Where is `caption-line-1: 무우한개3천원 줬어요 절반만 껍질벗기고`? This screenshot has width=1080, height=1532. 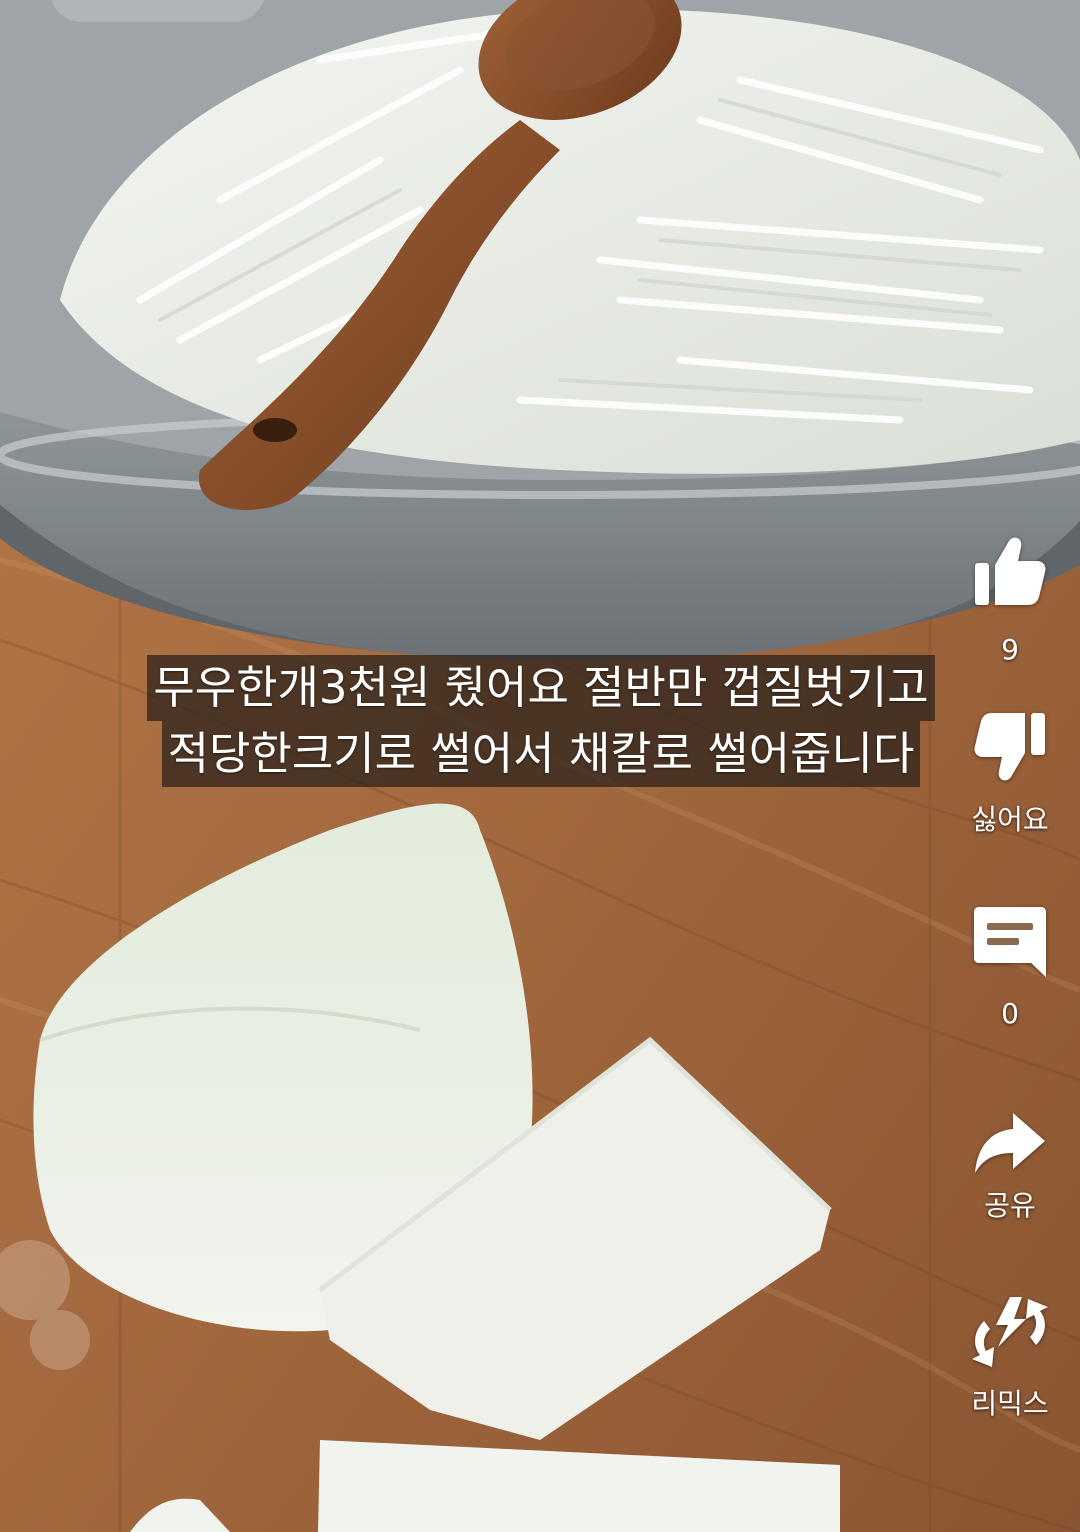
caption-line-1: 무우한개3천원 줬어요 절반만 껍질벗기고 is located at coordinates (541, 688).